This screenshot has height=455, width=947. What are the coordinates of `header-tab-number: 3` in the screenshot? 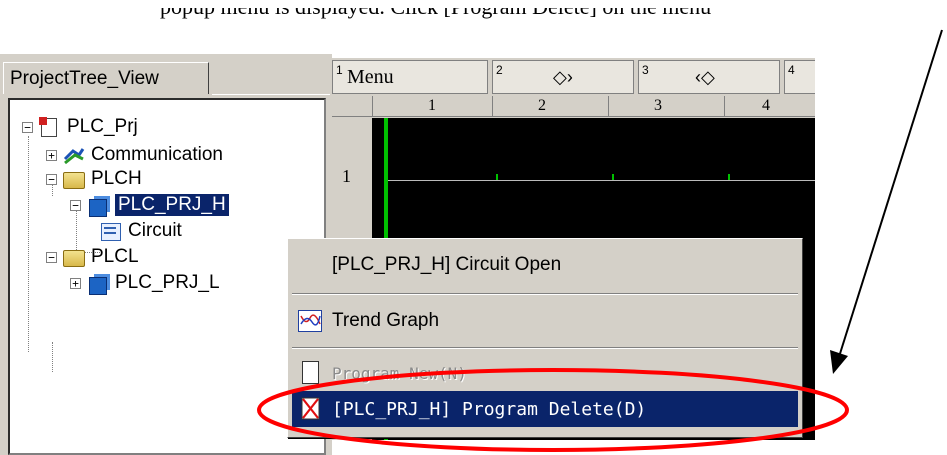 It's located at (645, 70).